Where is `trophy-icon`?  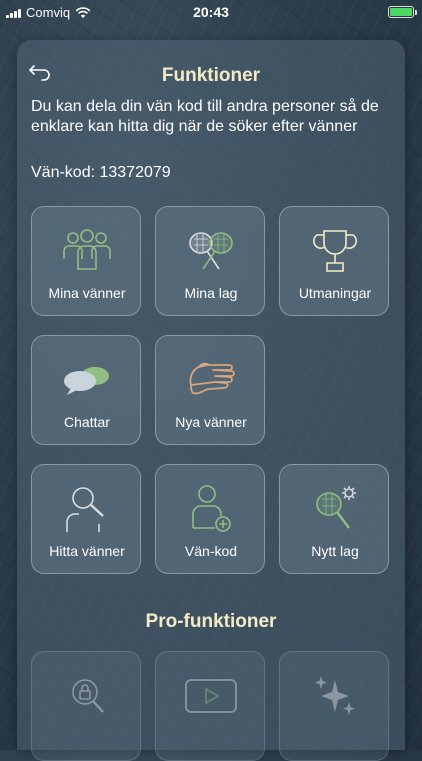 trophy-icon is located at coordinates (335, 251).